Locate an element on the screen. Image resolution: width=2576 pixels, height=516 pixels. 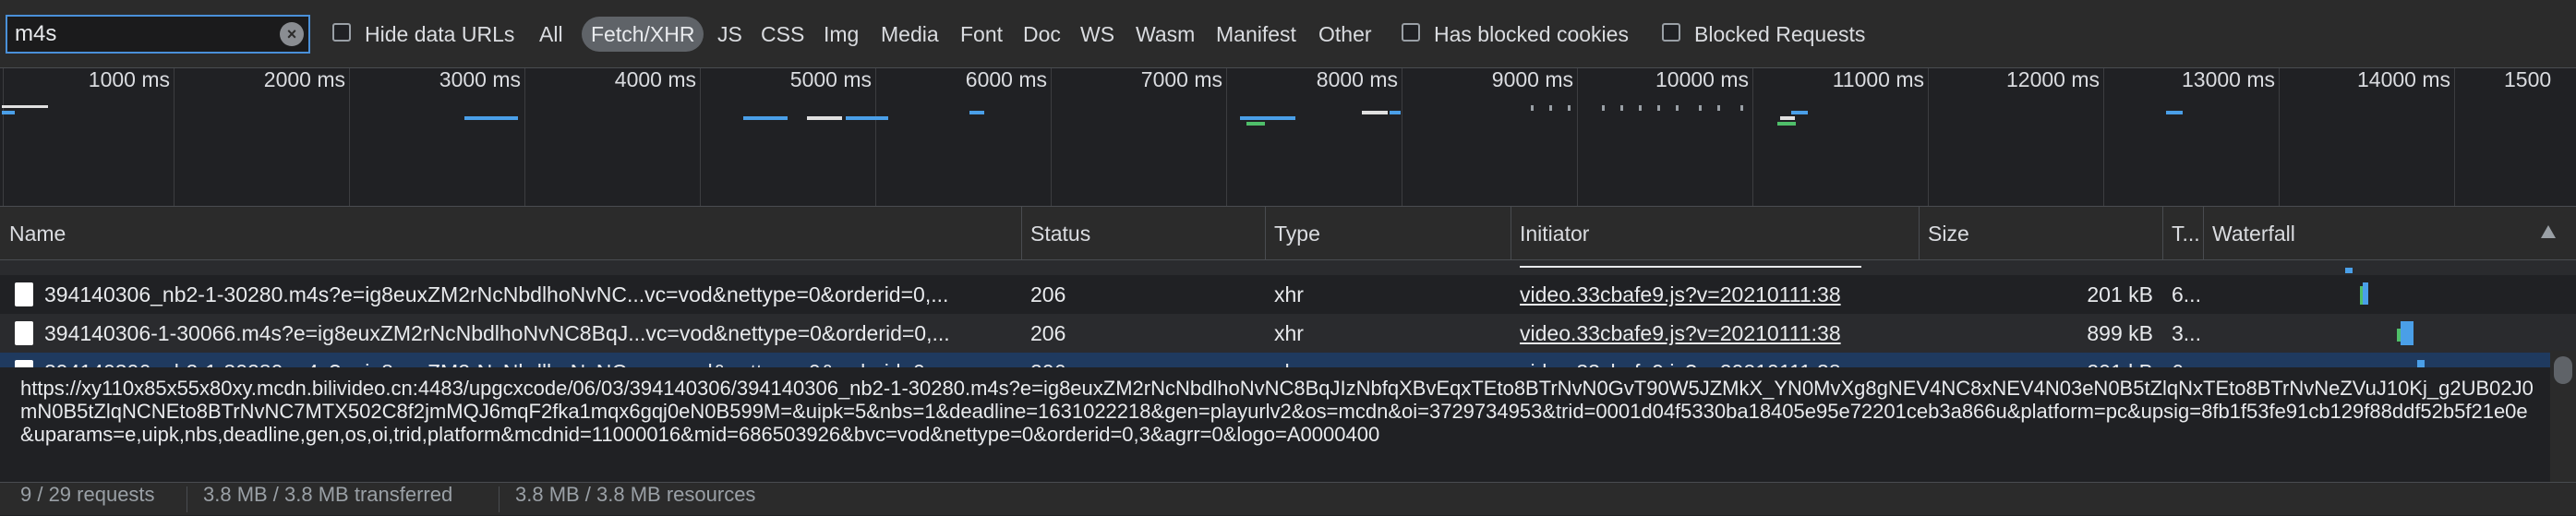
column-header-initiator: Initiator is located at coordinates (1715, 233).